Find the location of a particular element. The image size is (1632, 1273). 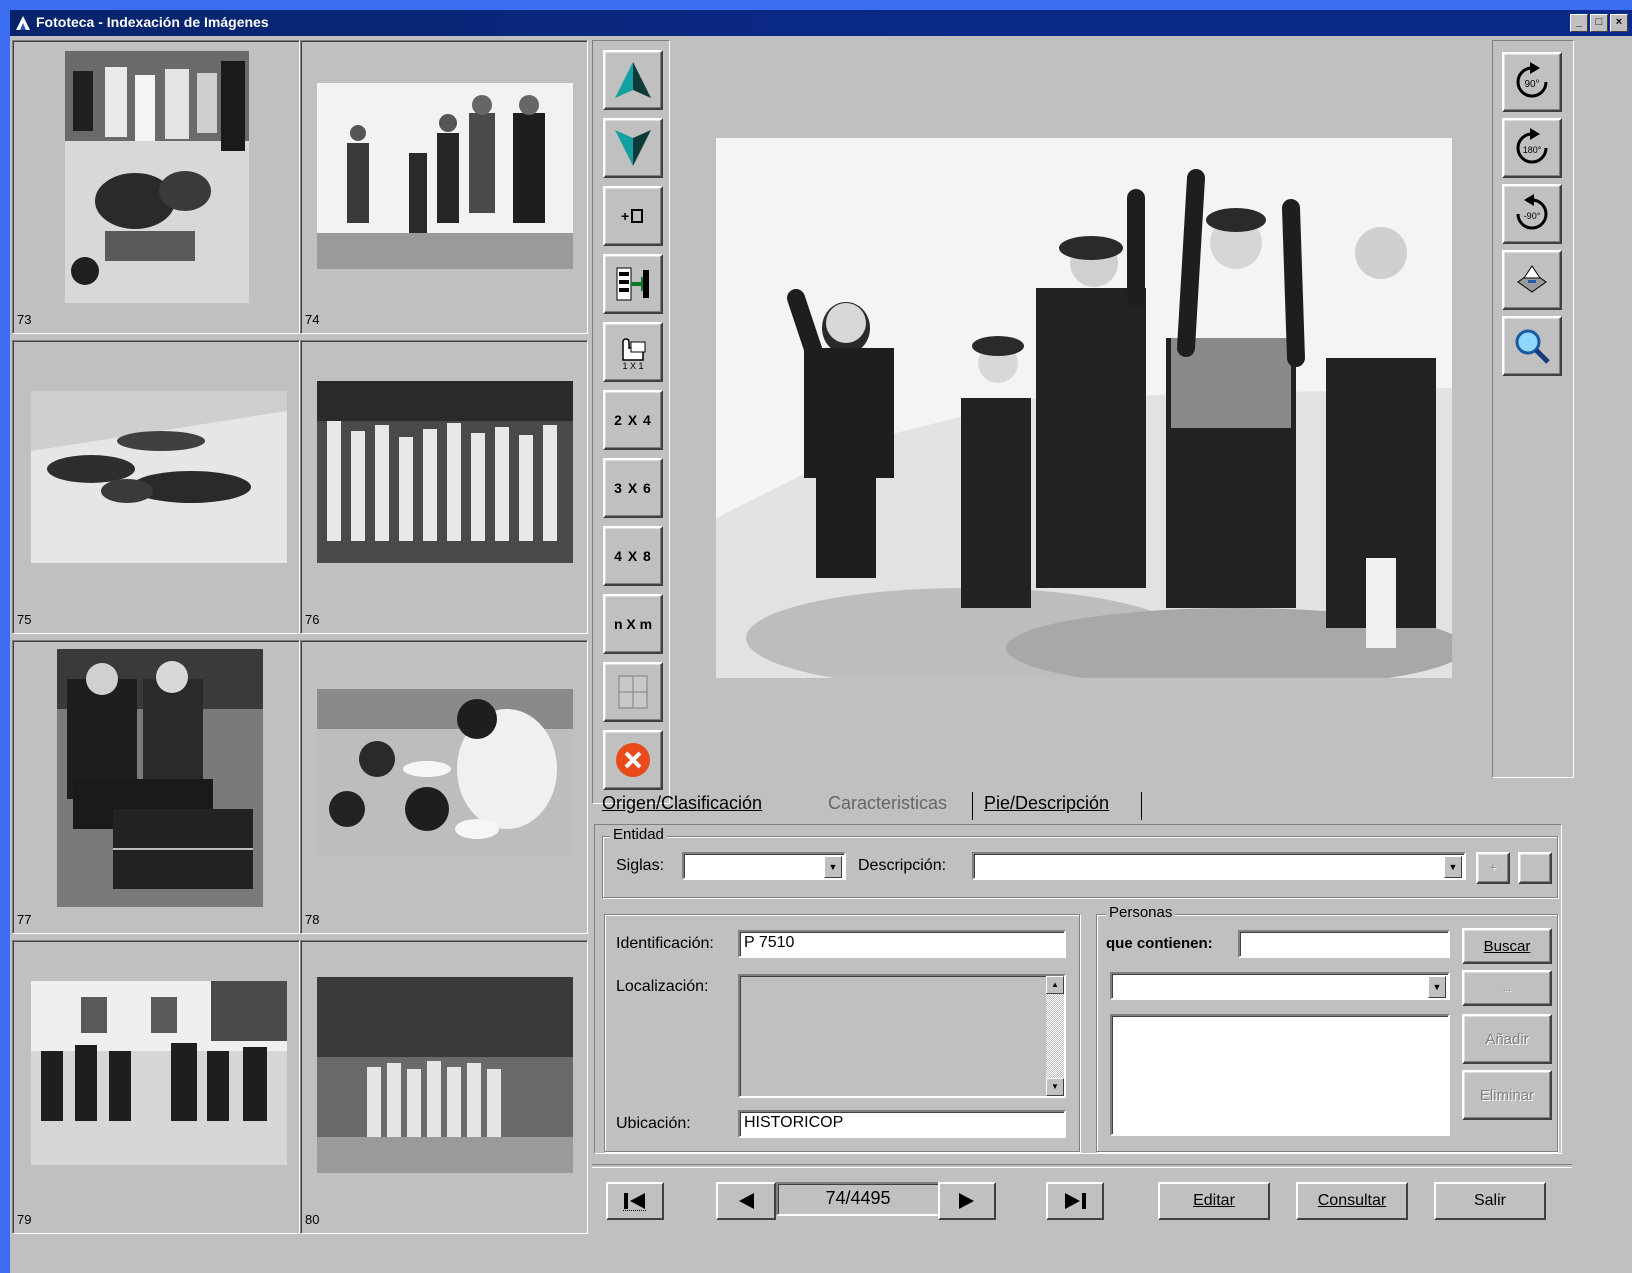

thumbnail-number: 75 is located at coordinates (24, 619).